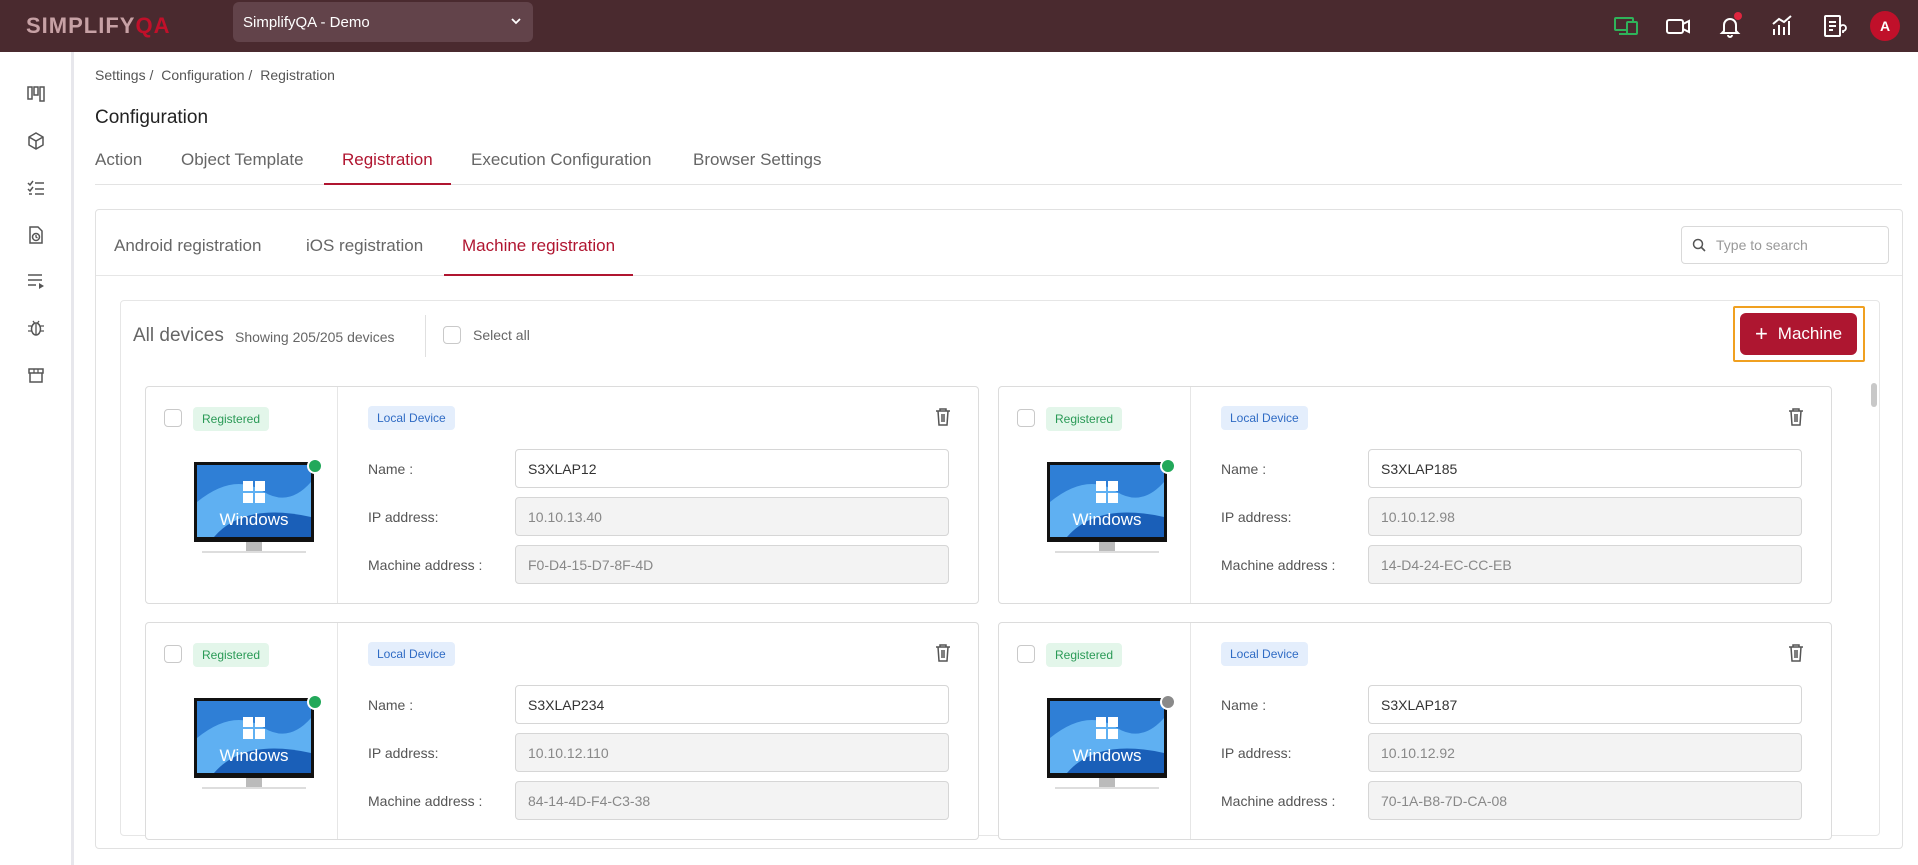  I want to click on kanban-icon, so click(36, 94).